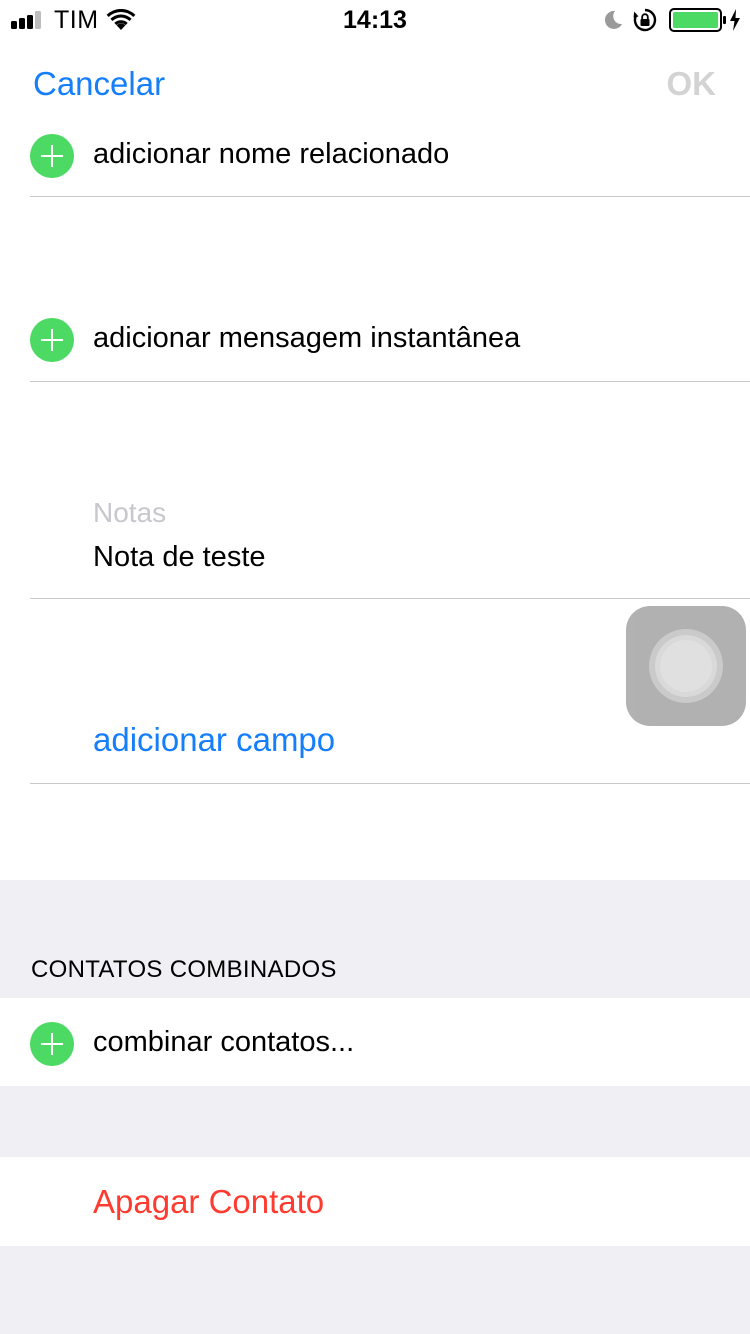  I want to click on add-field-button: adicionar campo, so click(214, 740).